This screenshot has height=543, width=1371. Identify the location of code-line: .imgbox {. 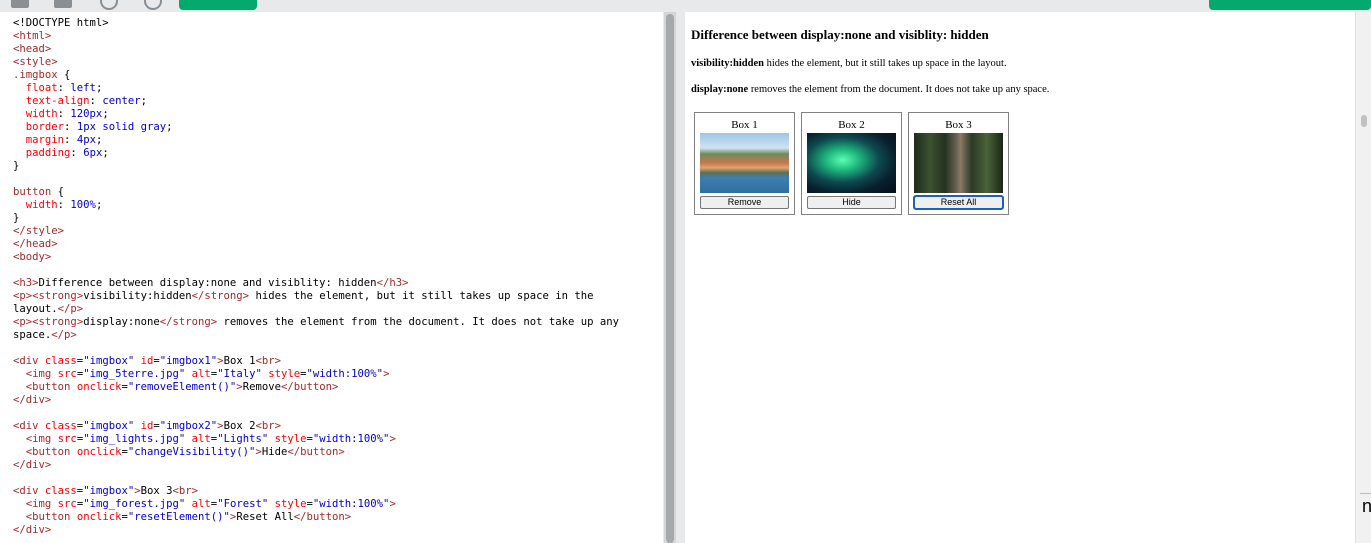
(42, 75).